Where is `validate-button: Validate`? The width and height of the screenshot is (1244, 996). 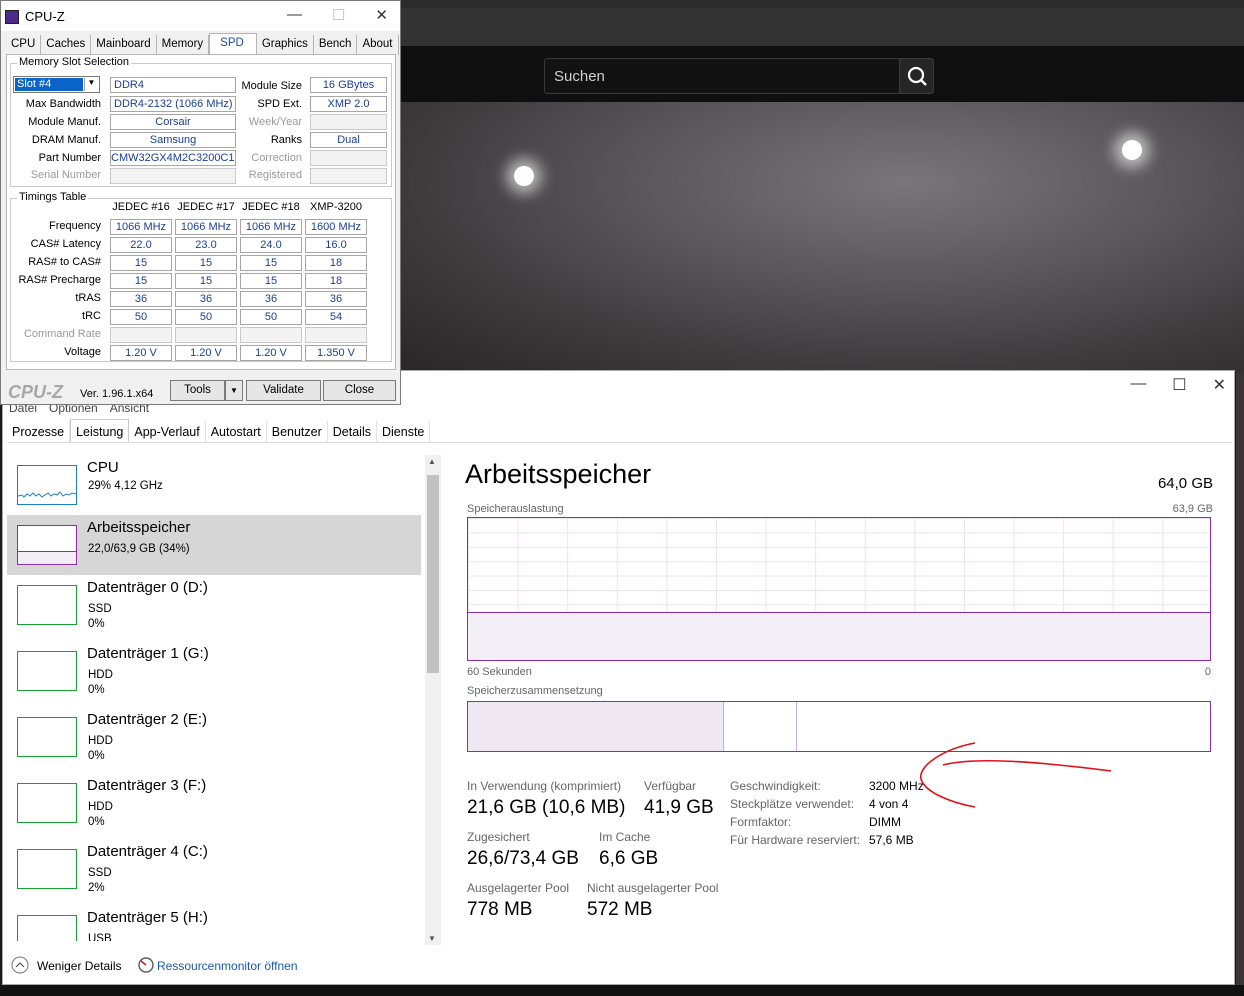 validate-button: Validate is located at coordinates (283, 390).